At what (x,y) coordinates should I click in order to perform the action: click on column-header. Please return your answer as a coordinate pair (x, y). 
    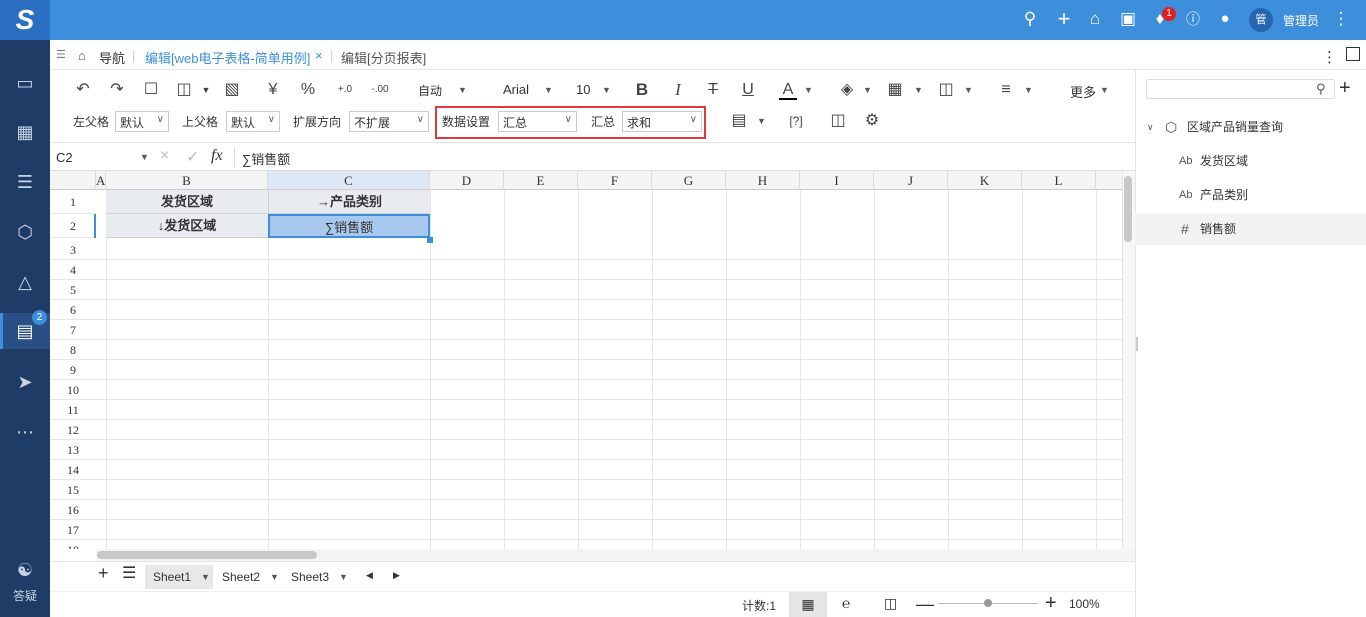
    Looking at the image, I should click on (1109, 180).